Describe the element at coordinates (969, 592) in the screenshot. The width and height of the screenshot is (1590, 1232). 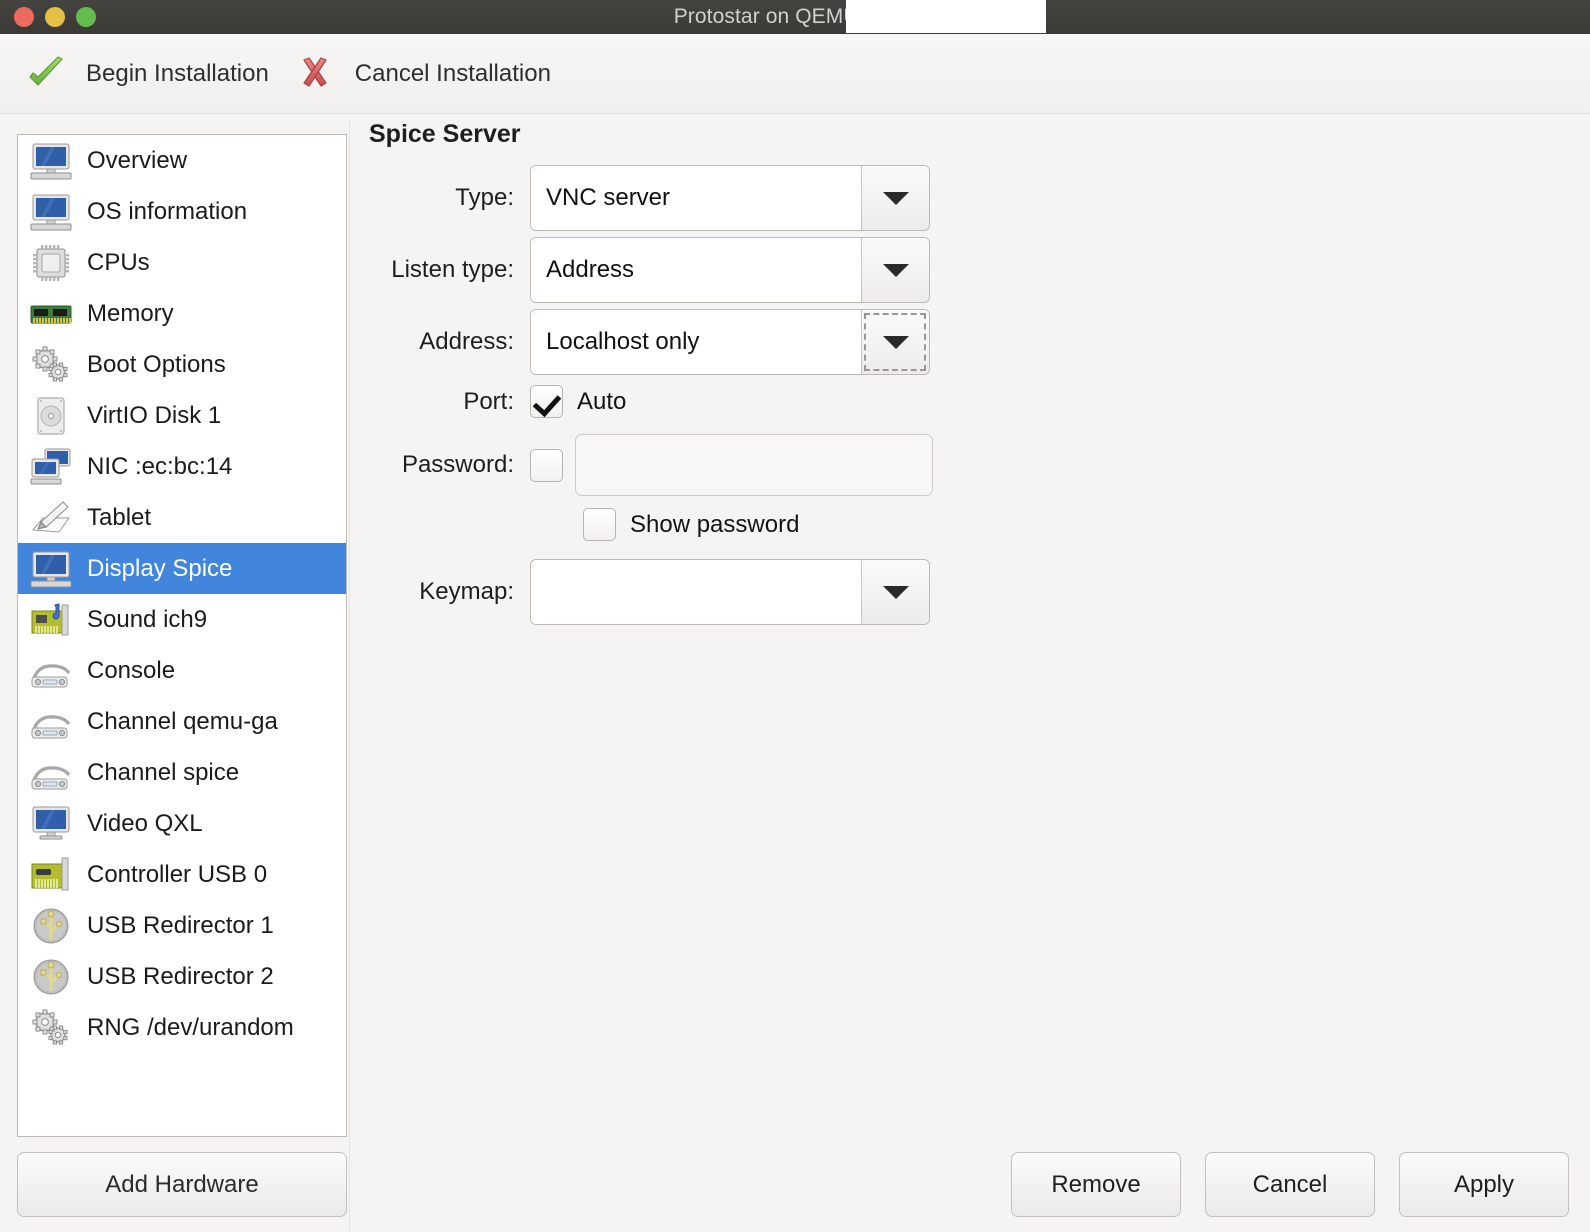
I see `keymap-row: Keymap:` at that location.